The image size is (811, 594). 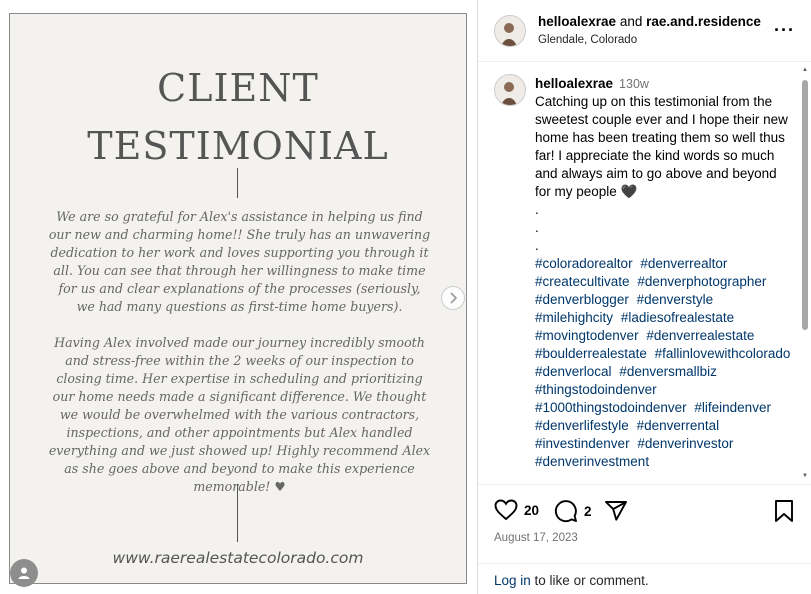 What do you see at coordinates (582, 443) in the screenshot?
I see `hashtag-link: #investindenver` at bounding box center [582, 443].